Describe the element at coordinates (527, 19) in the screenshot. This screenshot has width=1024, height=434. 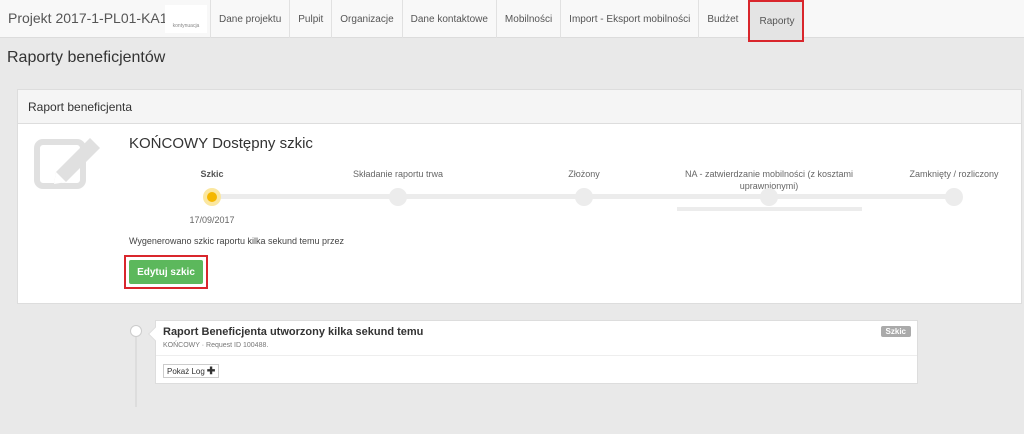
I see `nav-item-mobilnosci: Mobilności` at that location.